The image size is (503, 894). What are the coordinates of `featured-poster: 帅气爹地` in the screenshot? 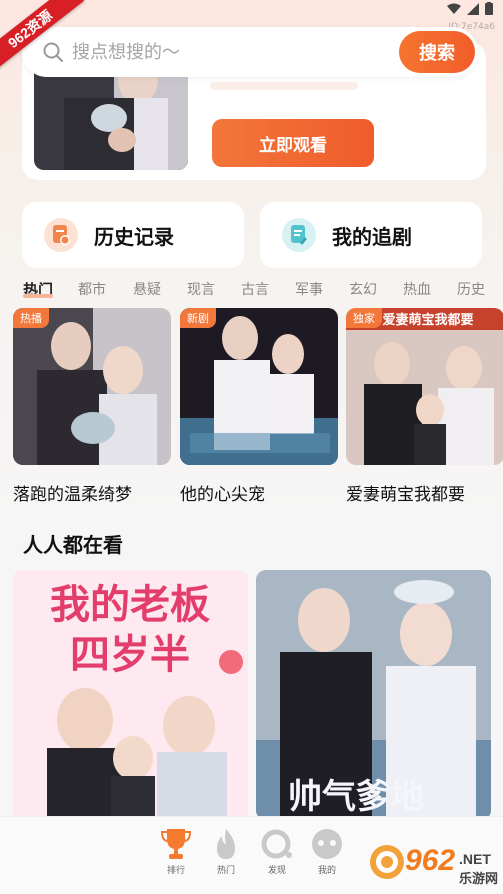 It's located at (373, 695).